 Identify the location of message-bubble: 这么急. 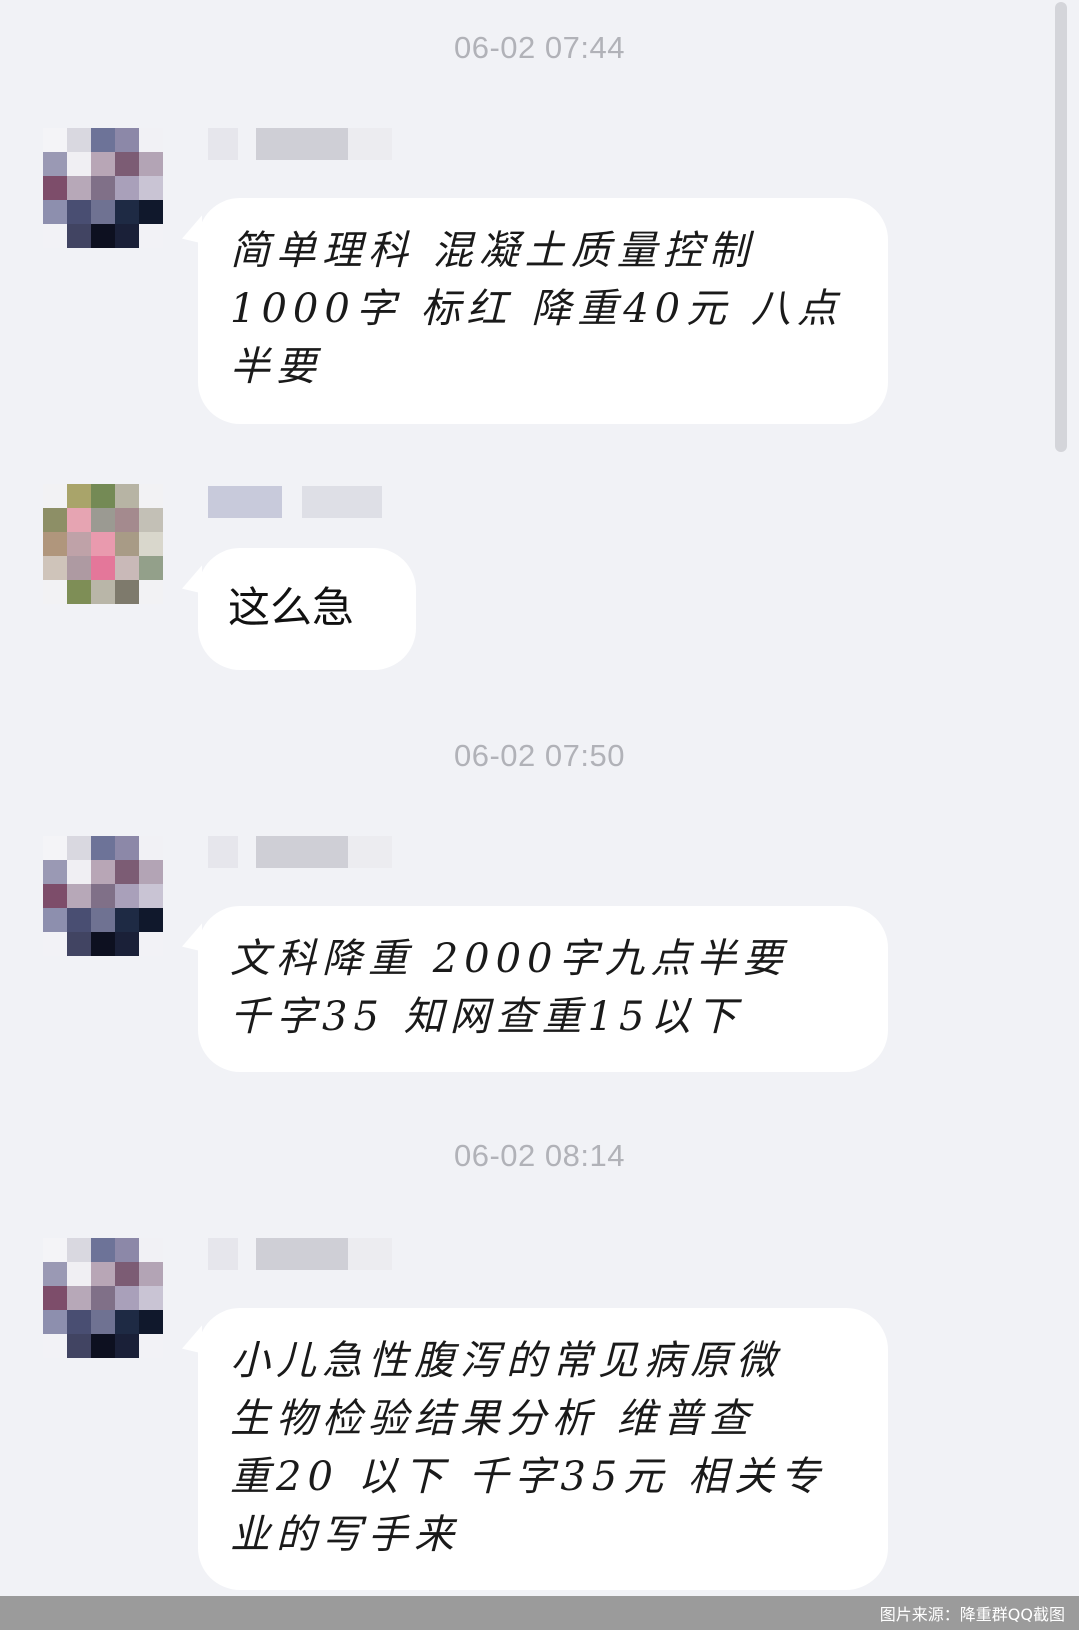
(307, 609).